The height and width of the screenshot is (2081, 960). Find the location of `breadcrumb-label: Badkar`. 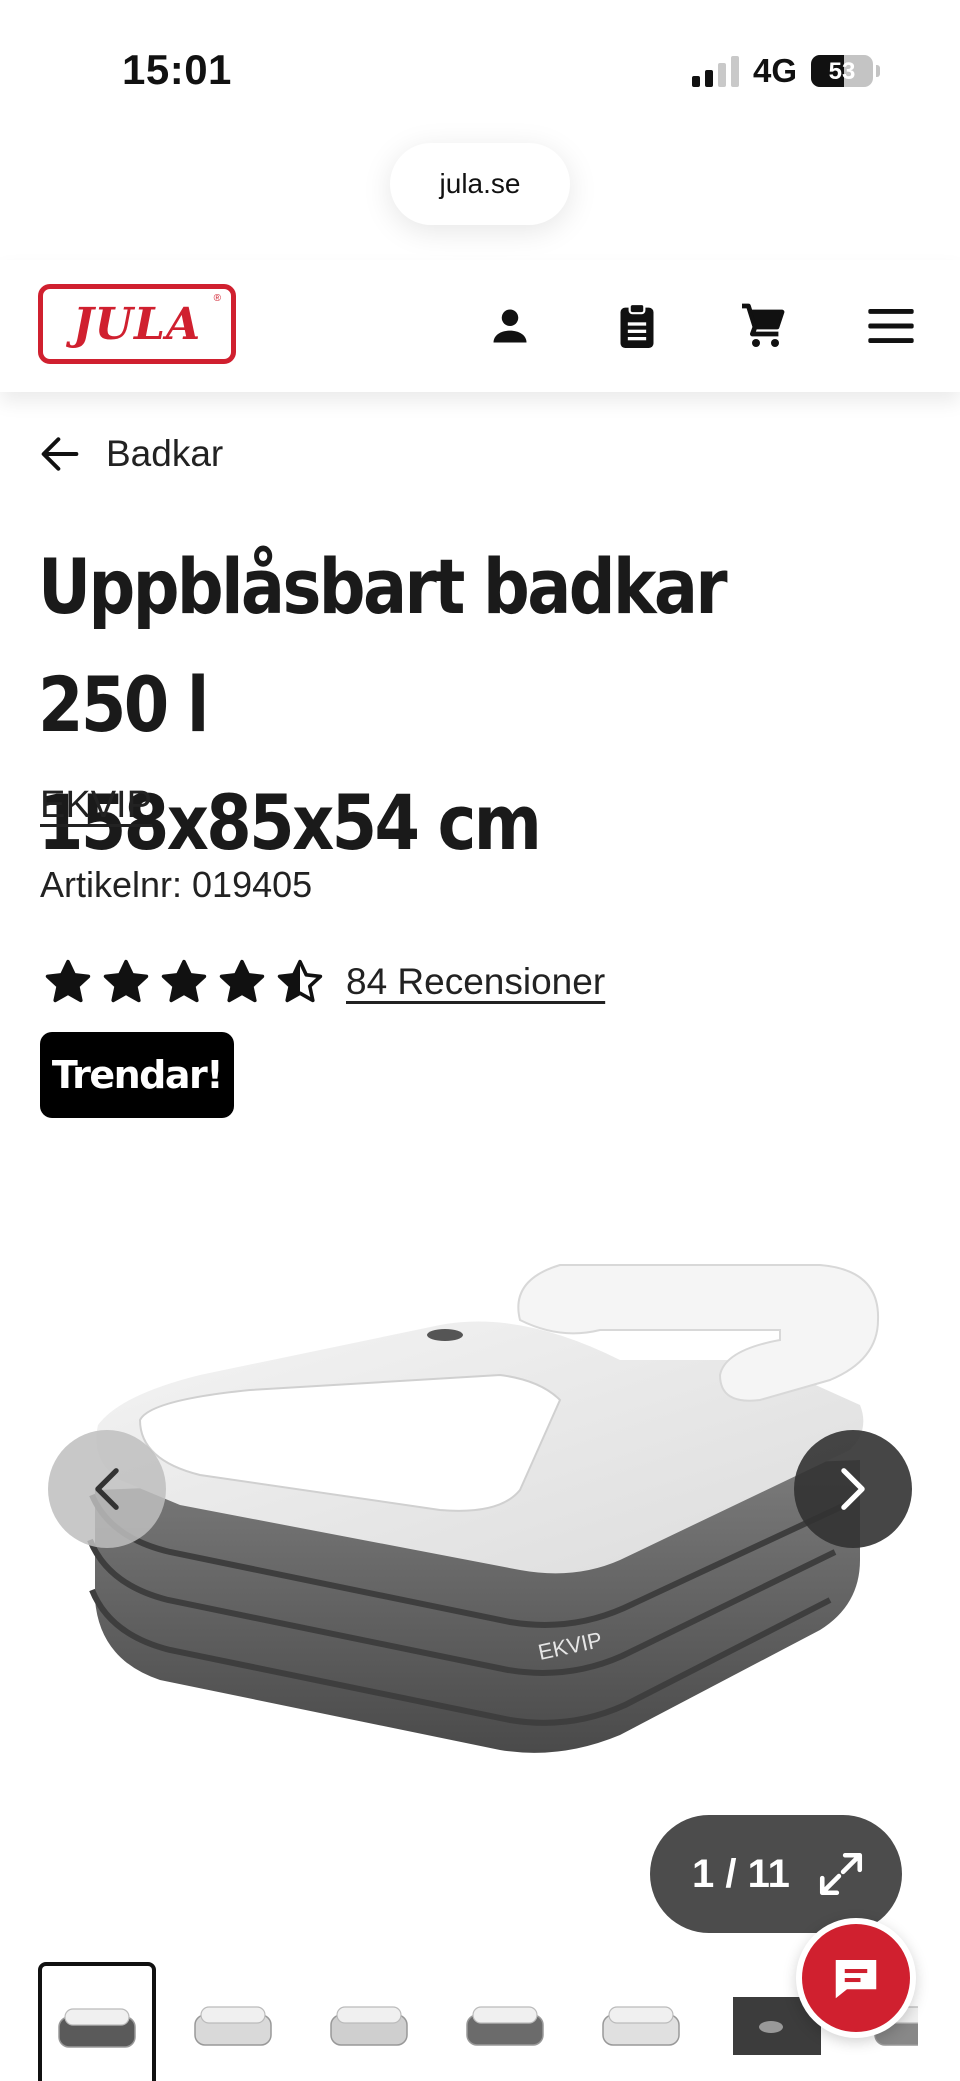

breadcrumb-label: Badkar is located at coordinates (164, 454).